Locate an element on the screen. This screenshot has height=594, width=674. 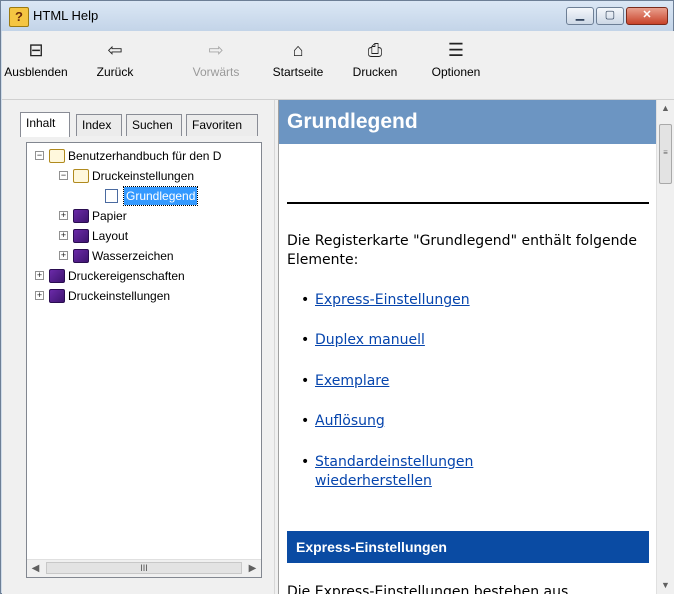
tree-item: + Wasserzeichen is located at coordinates (144, 256).